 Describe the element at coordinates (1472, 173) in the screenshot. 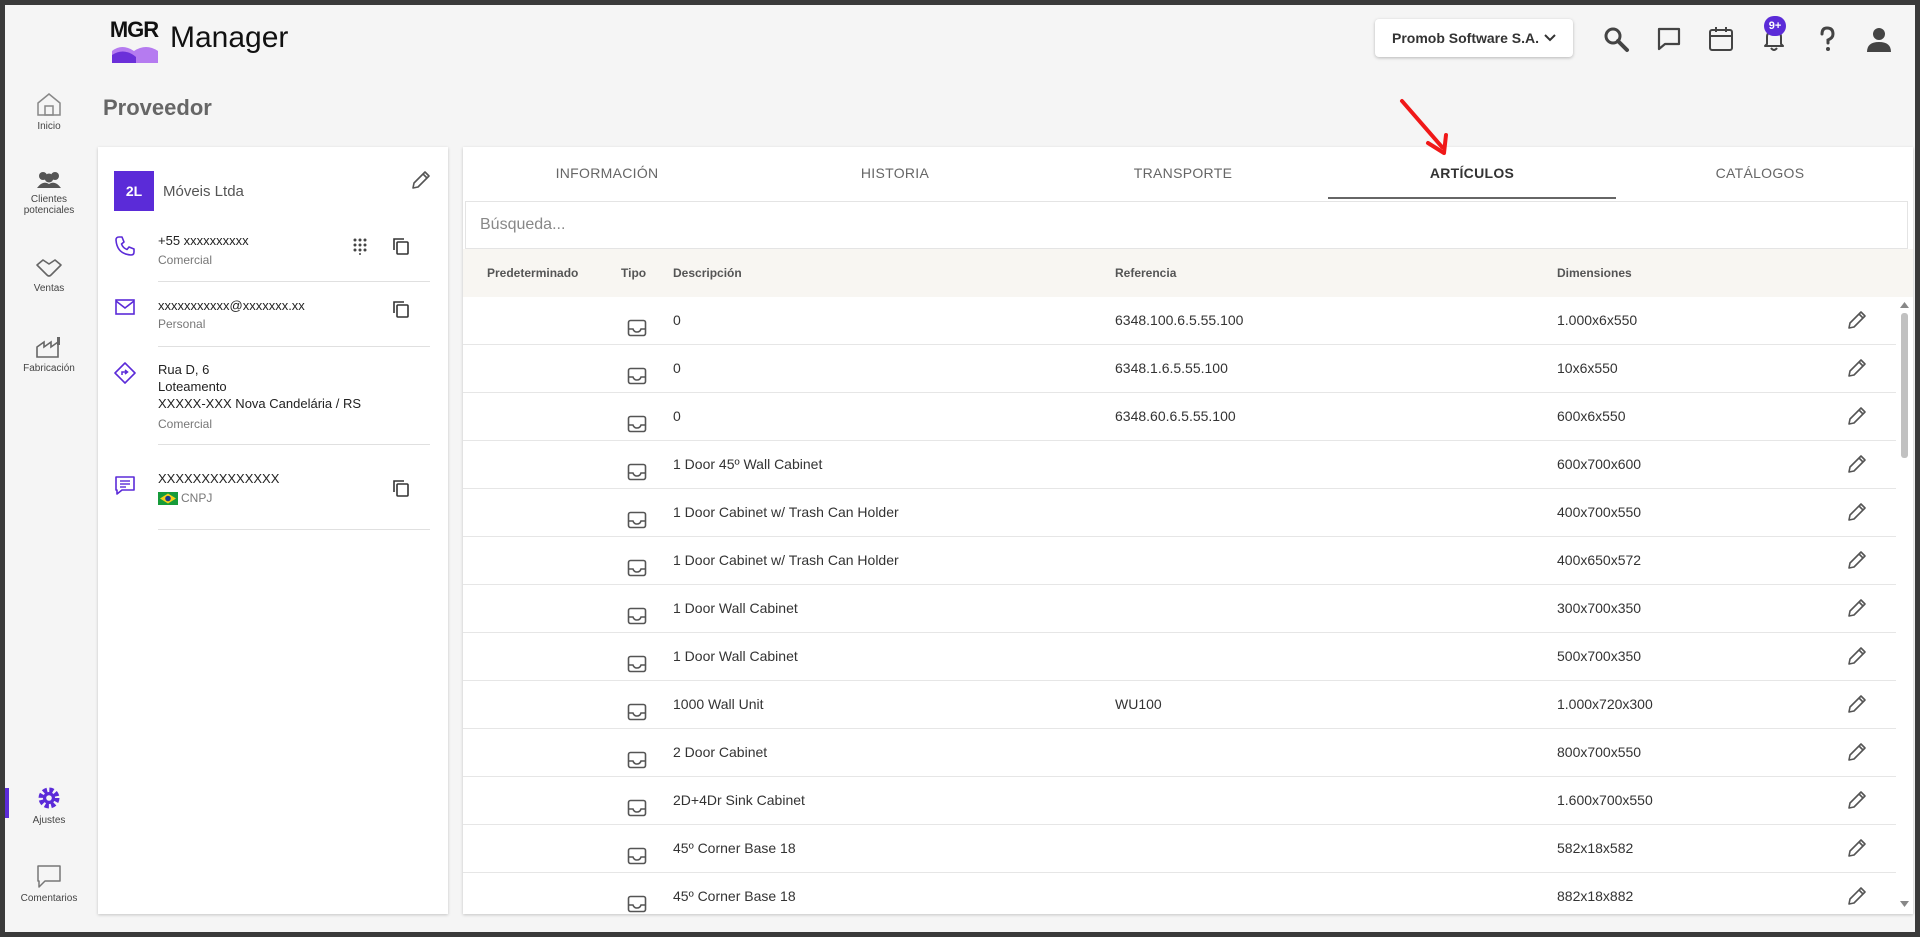

I see `tab-articulos: ARTÍCULOS` at that location.